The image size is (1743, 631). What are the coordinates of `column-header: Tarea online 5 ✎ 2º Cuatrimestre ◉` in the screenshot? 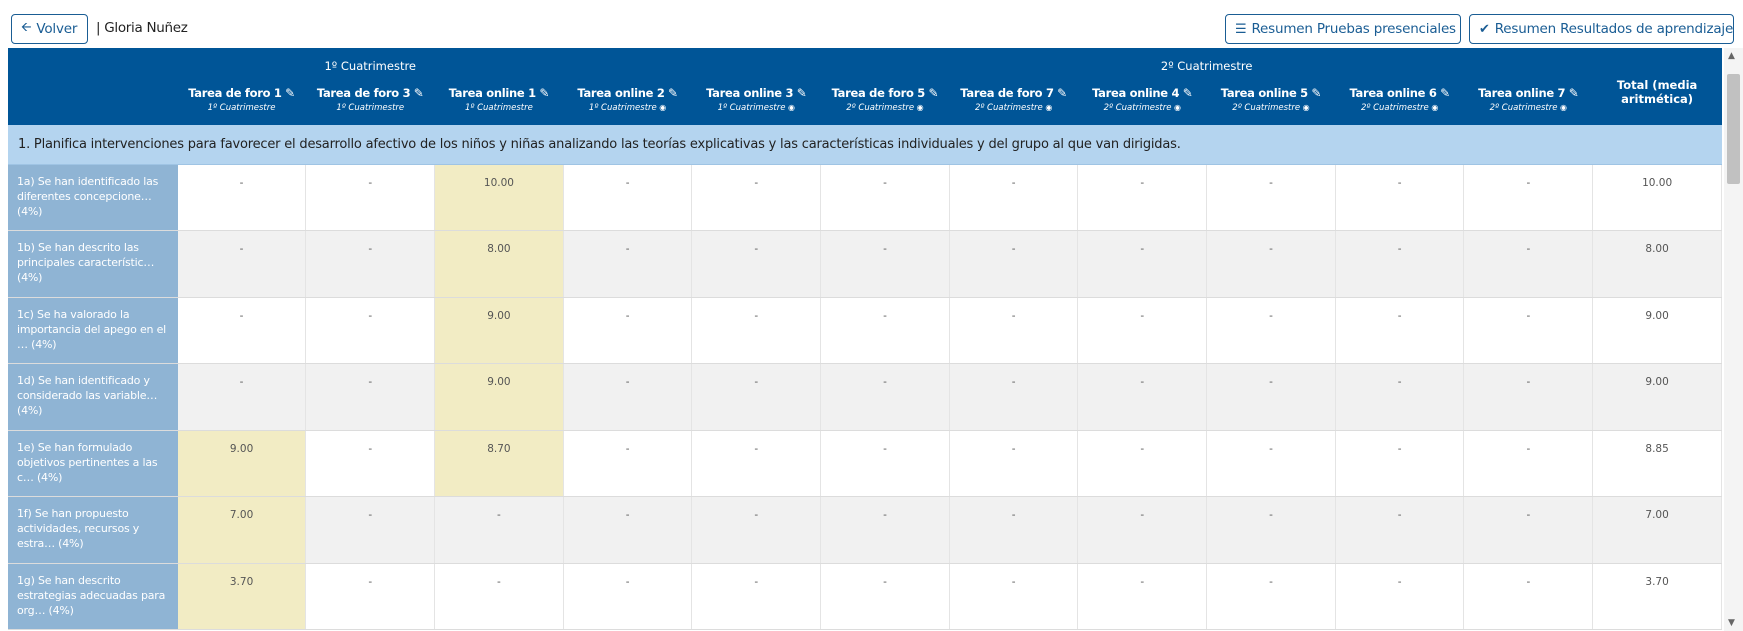 It's located at (1271, 101).